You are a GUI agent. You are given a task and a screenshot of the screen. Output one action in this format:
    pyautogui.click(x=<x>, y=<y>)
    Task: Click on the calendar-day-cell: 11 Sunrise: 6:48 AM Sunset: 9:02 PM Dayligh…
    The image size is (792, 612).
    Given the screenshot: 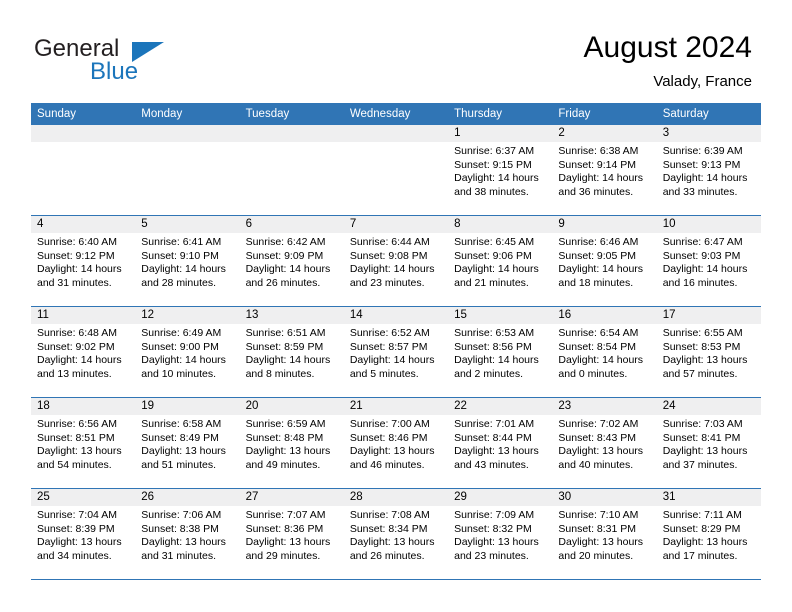 What is the action you would take?
    pyautogui.click(x=83, y=352)
    